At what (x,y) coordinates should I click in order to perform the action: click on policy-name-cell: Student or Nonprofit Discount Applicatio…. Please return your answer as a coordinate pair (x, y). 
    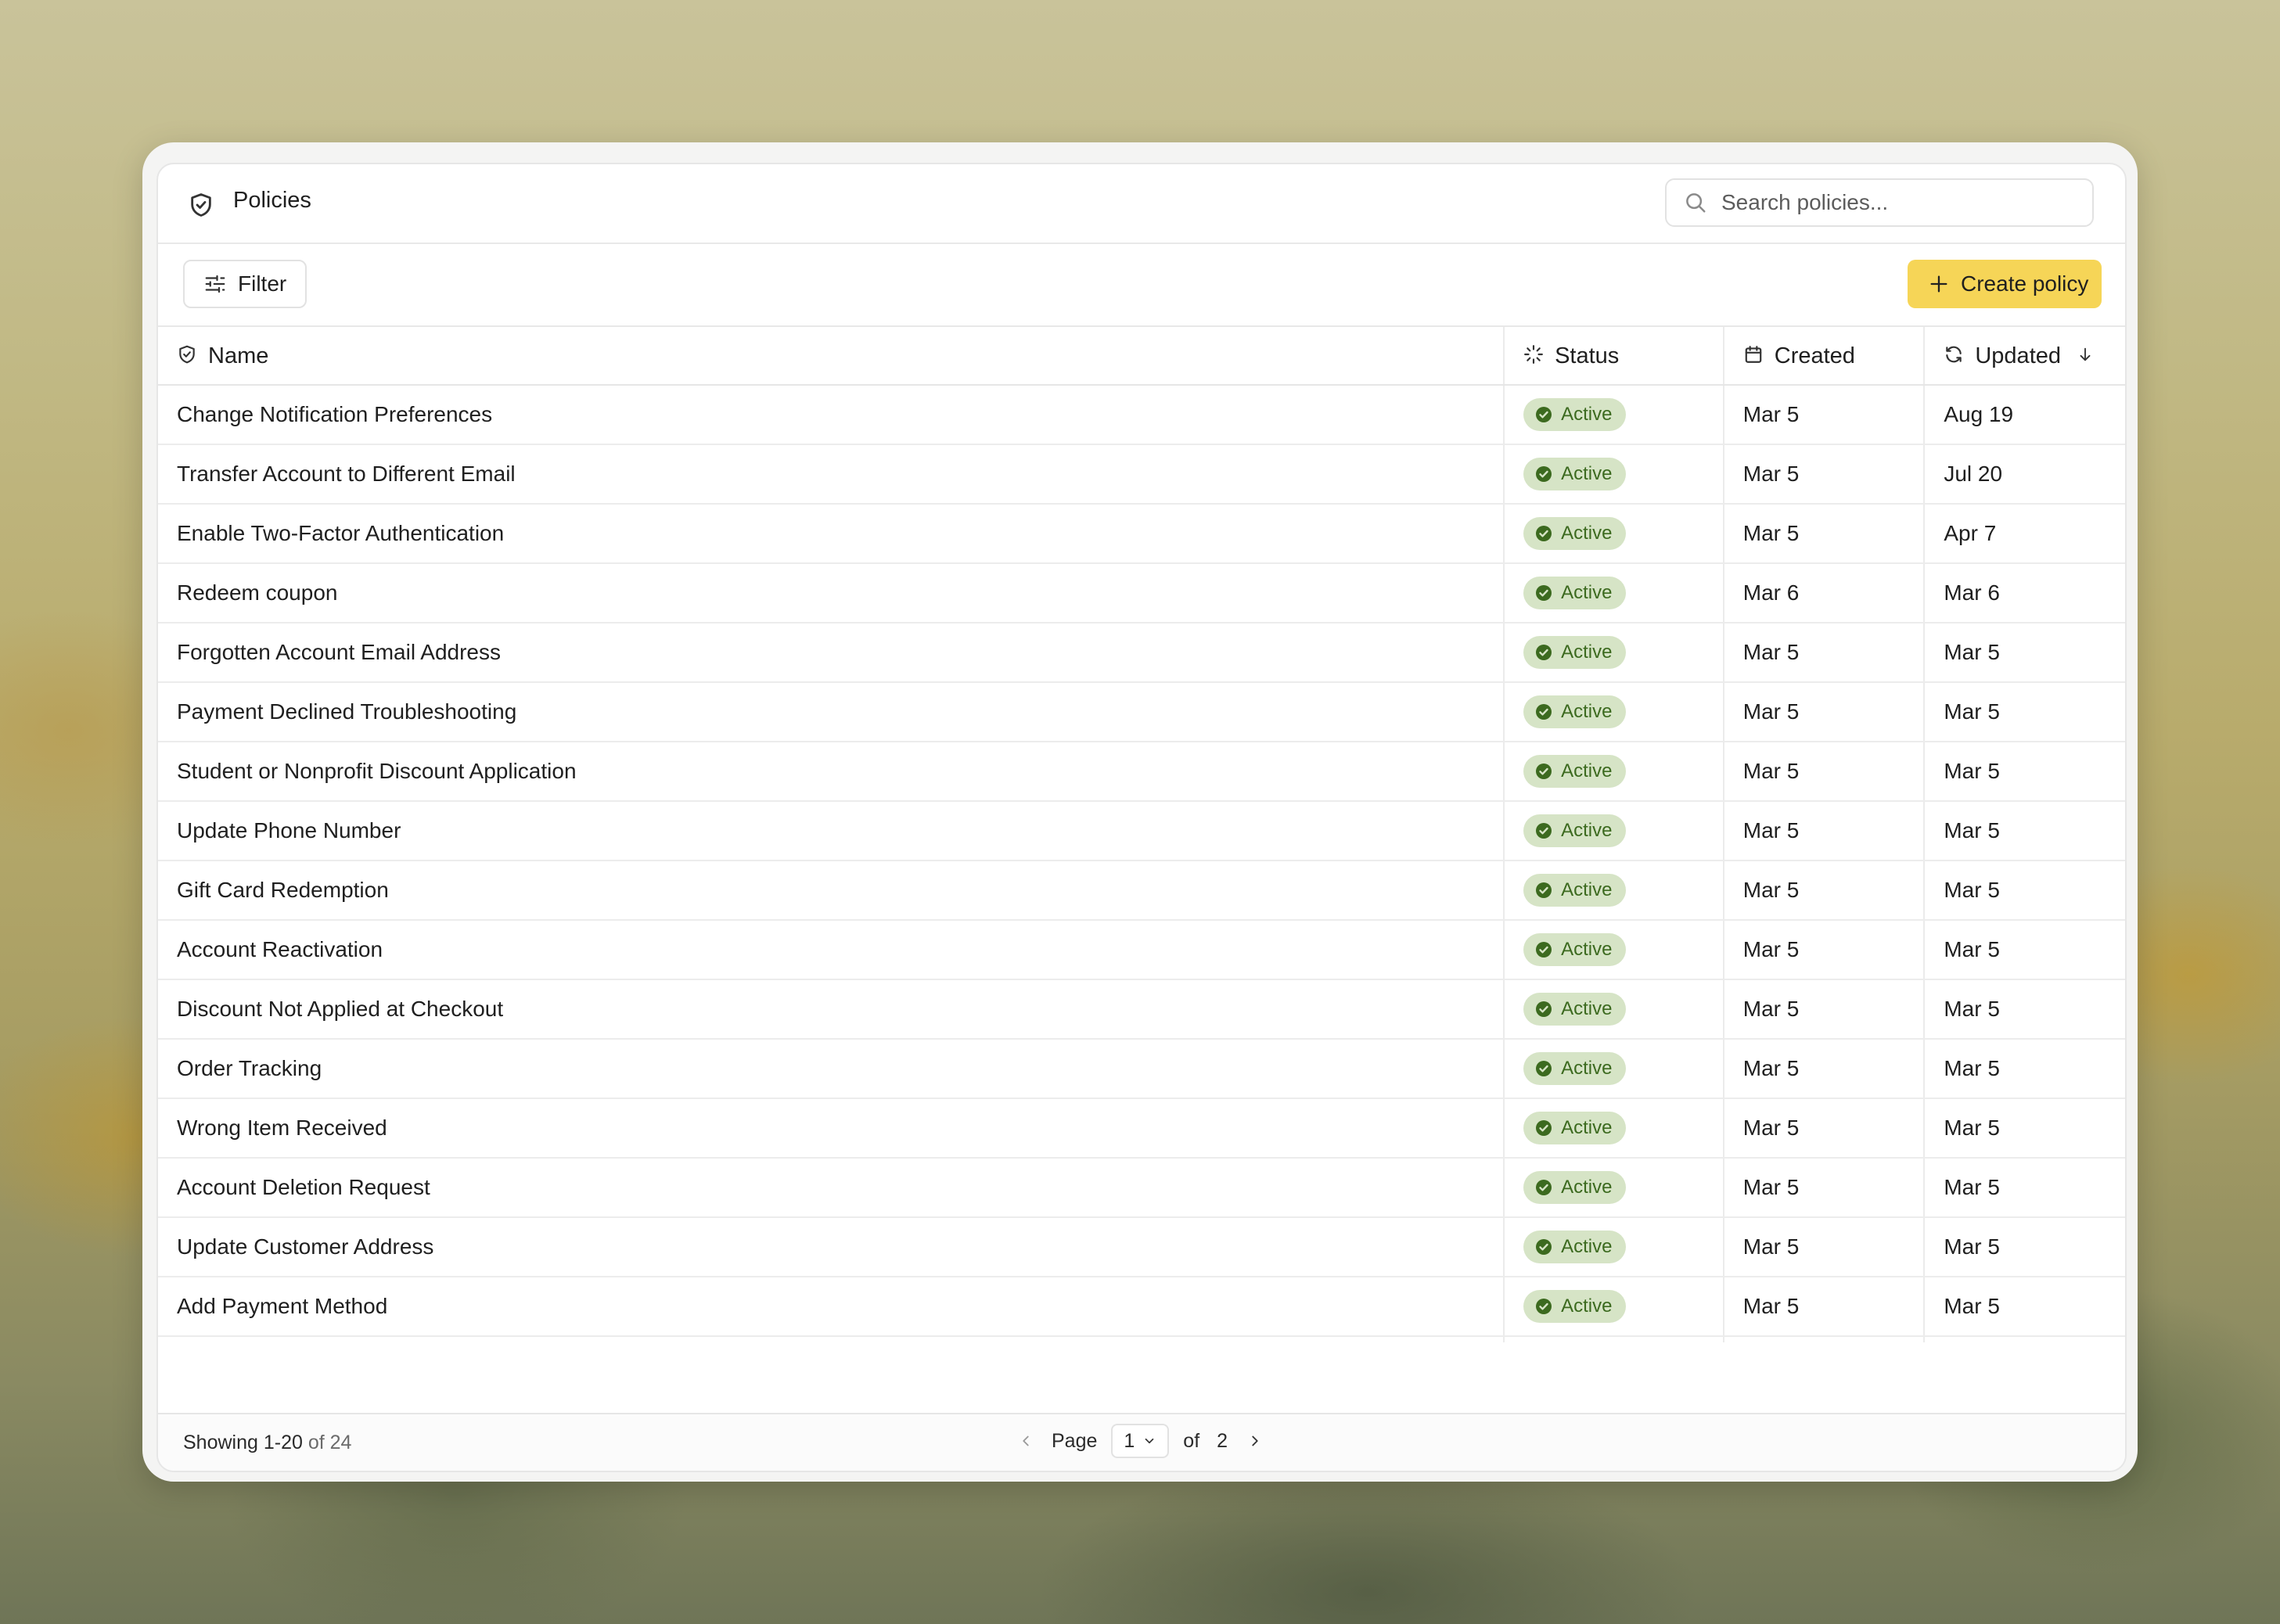
    Looking at the image, I should click on (831, 772).